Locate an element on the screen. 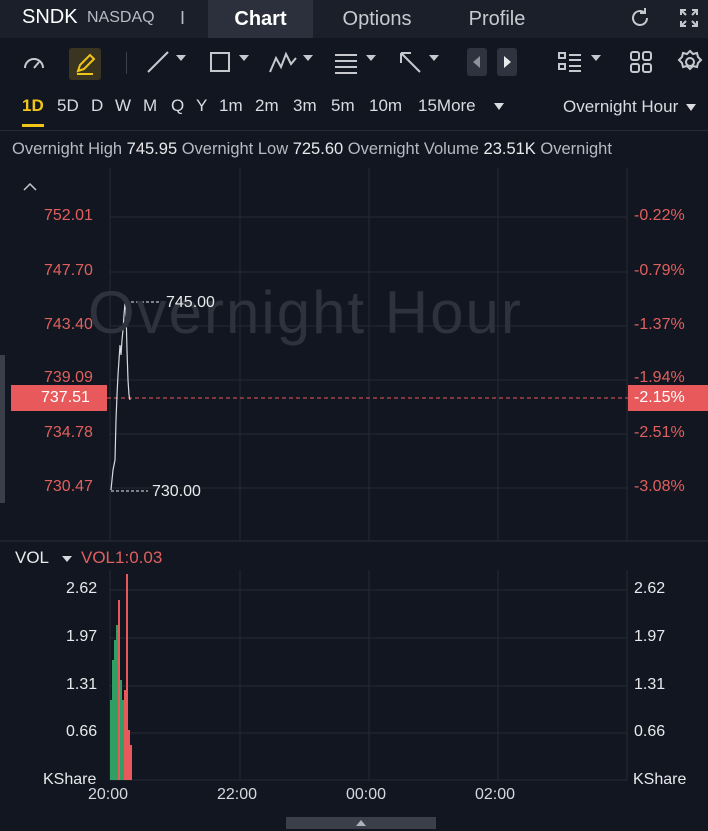  bottom-drag-handle is located at coordinates (361, 823).